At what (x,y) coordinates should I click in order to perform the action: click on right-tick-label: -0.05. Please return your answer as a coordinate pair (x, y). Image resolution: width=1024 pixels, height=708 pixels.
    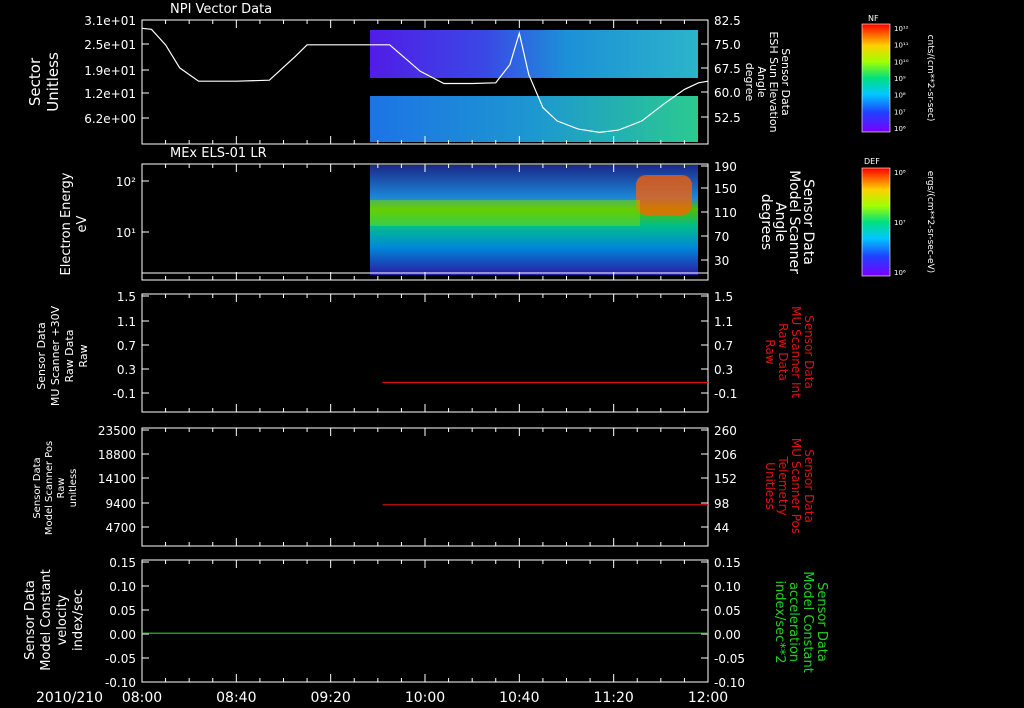
    Looking at the image, I should click on (729, 659).